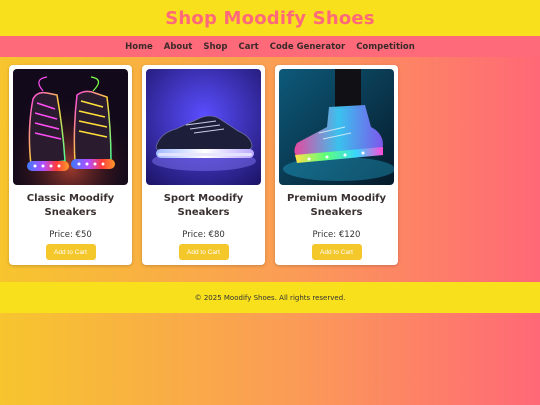 The width and height of the screenshot is (540, 405). Describe the element at coordinates (307, 47) in the screenshot. I see `nav-link-code-generator: Code Generator` at that location.